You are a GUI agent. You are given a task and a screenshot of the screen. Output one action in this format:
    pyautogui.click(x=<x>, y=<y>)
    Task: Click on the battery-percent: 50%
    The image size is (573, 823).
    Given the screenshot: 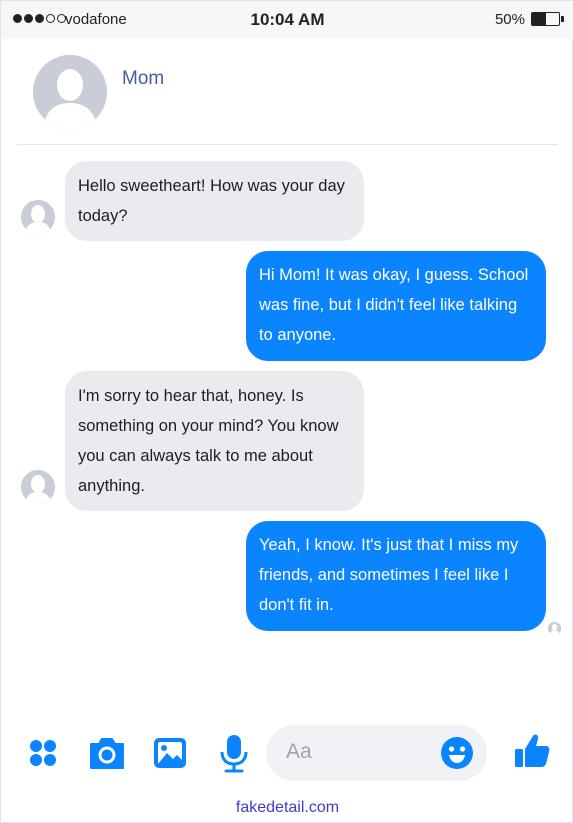 What is the action you would take?
    pyautogui.click(x=509, y=19)
    